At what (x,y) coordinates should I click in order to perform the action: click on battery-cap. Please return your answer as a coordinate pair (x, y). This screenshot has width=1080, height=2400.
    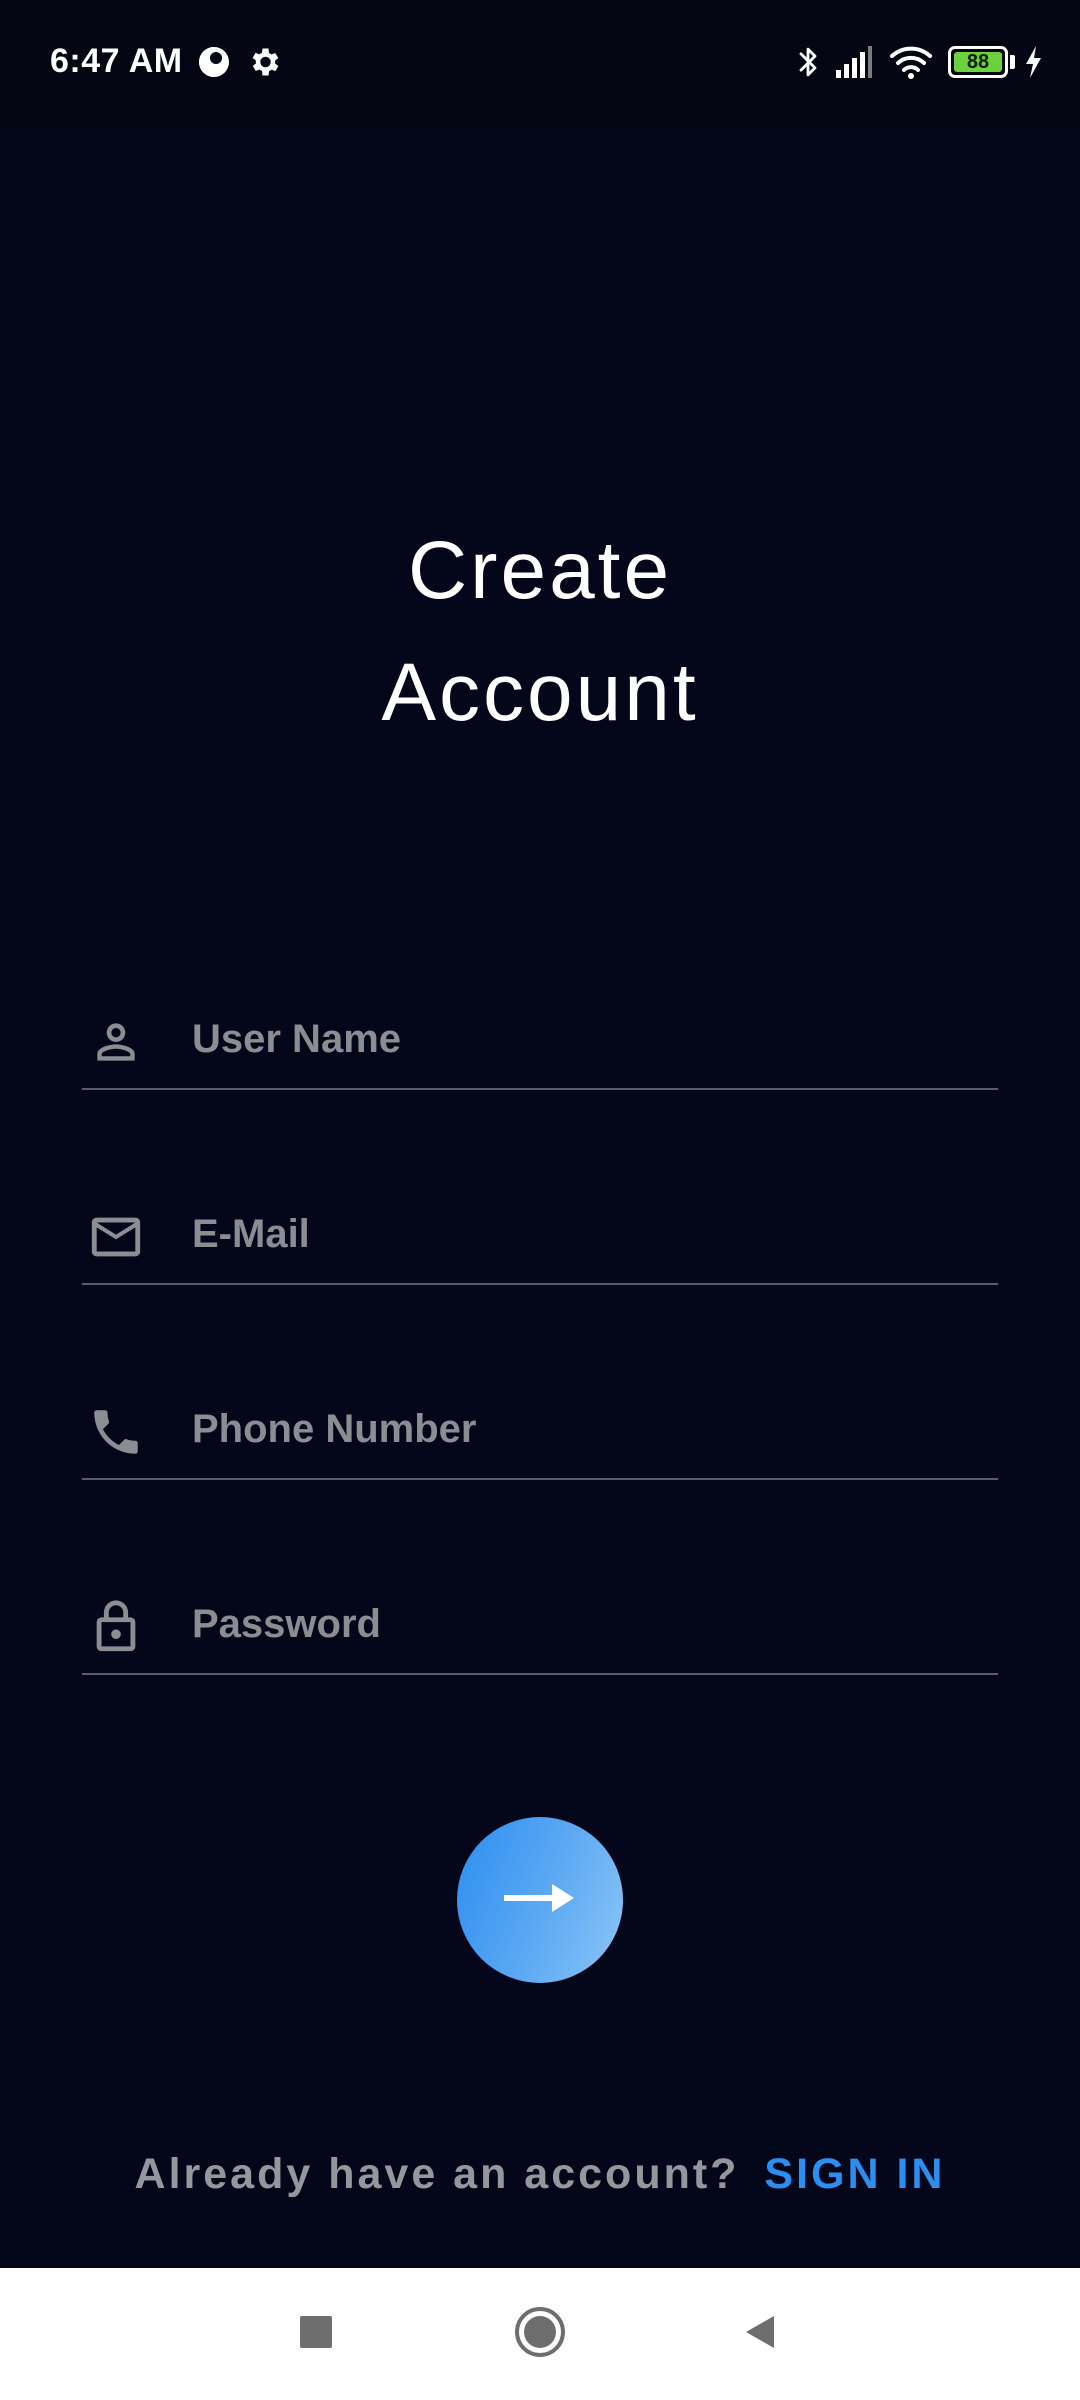
    Looking at the image, I should click on (1012, 62).